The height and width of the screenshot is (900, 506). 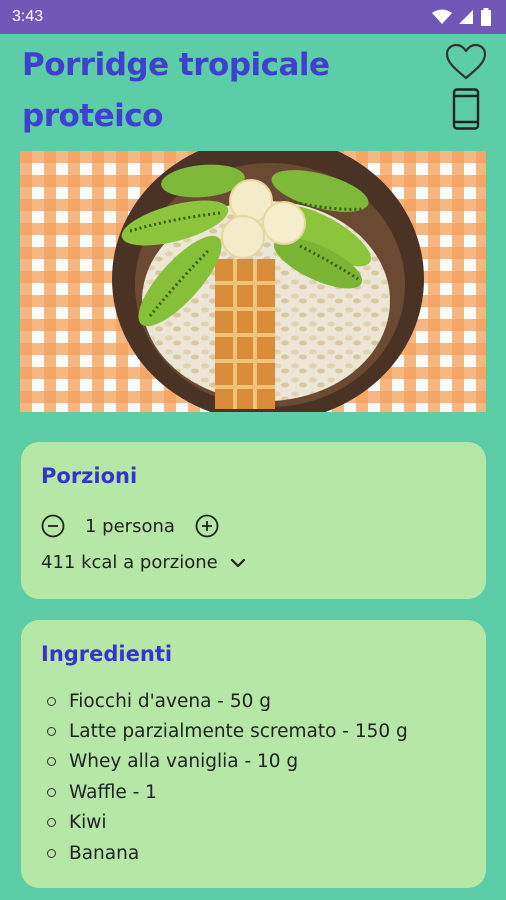 I want to click on wifi-icon, so click(x=442, y=16).